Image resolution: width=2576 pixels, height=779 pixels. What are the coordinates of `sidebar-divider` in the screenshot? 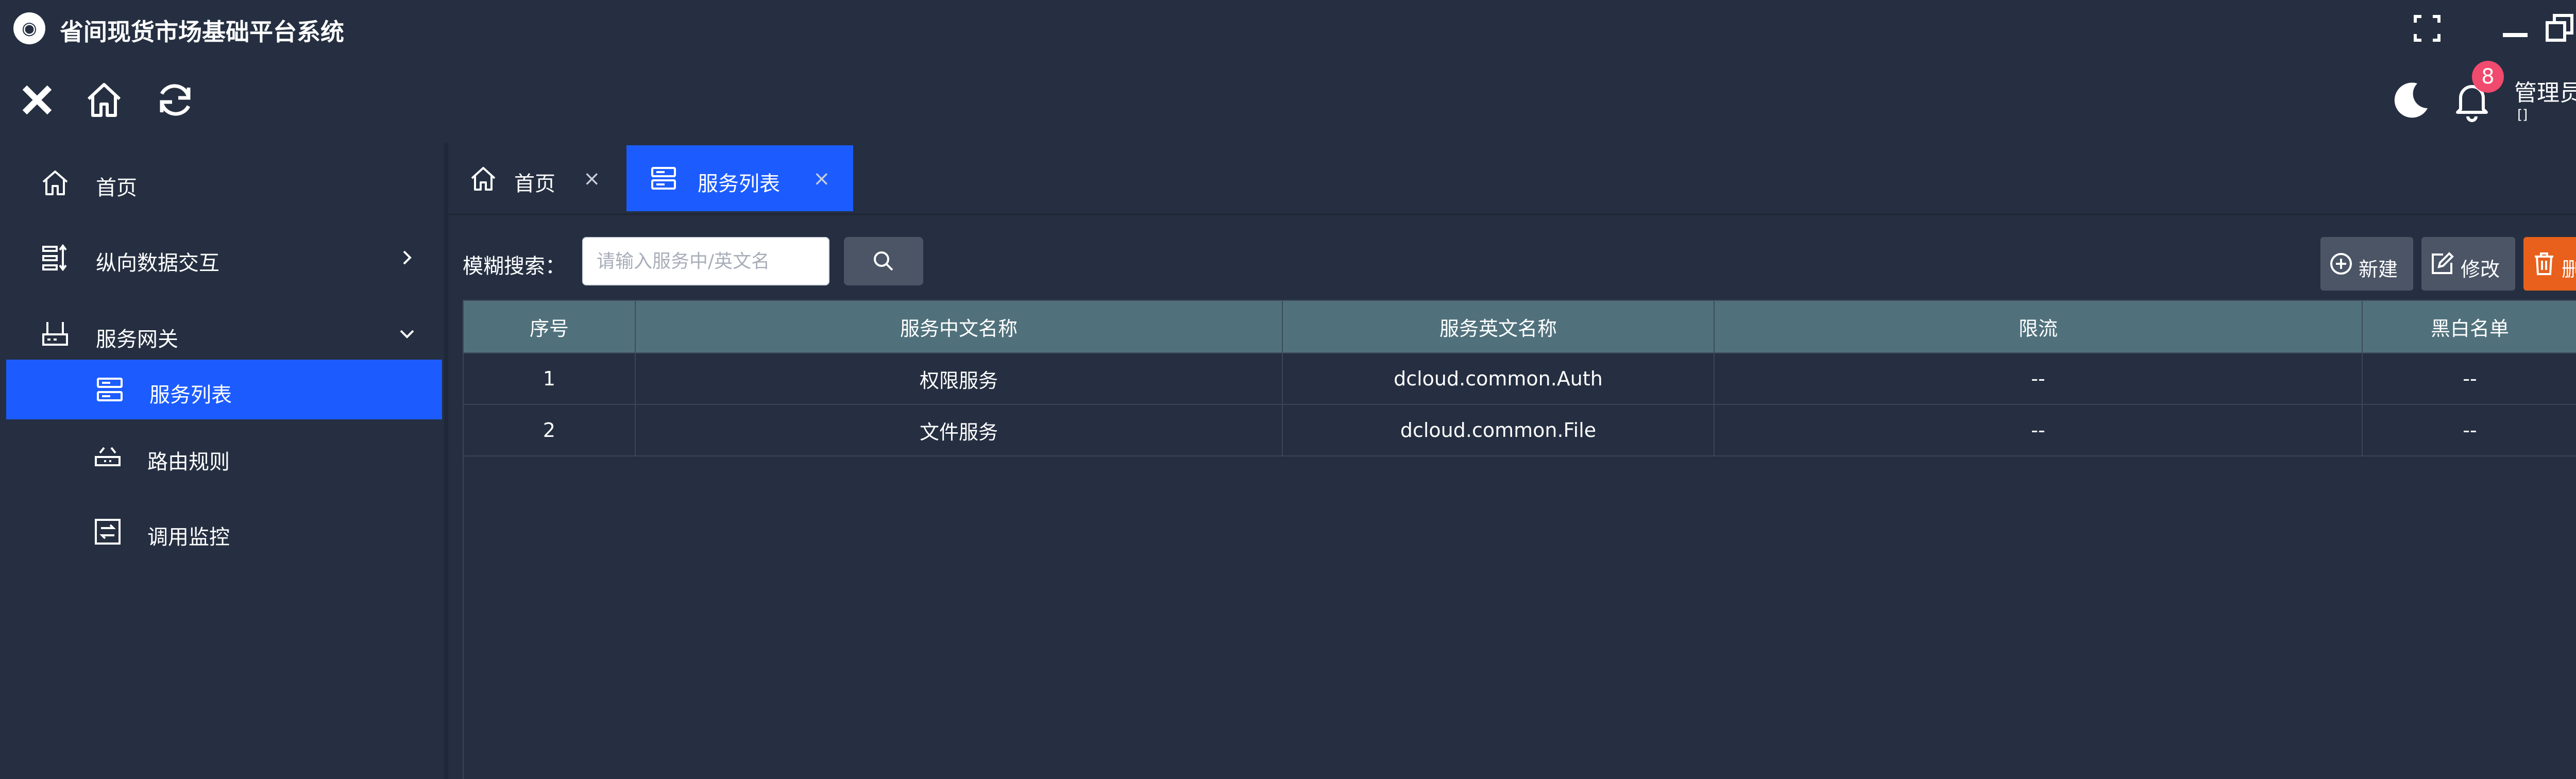 It's located at (446, 461).